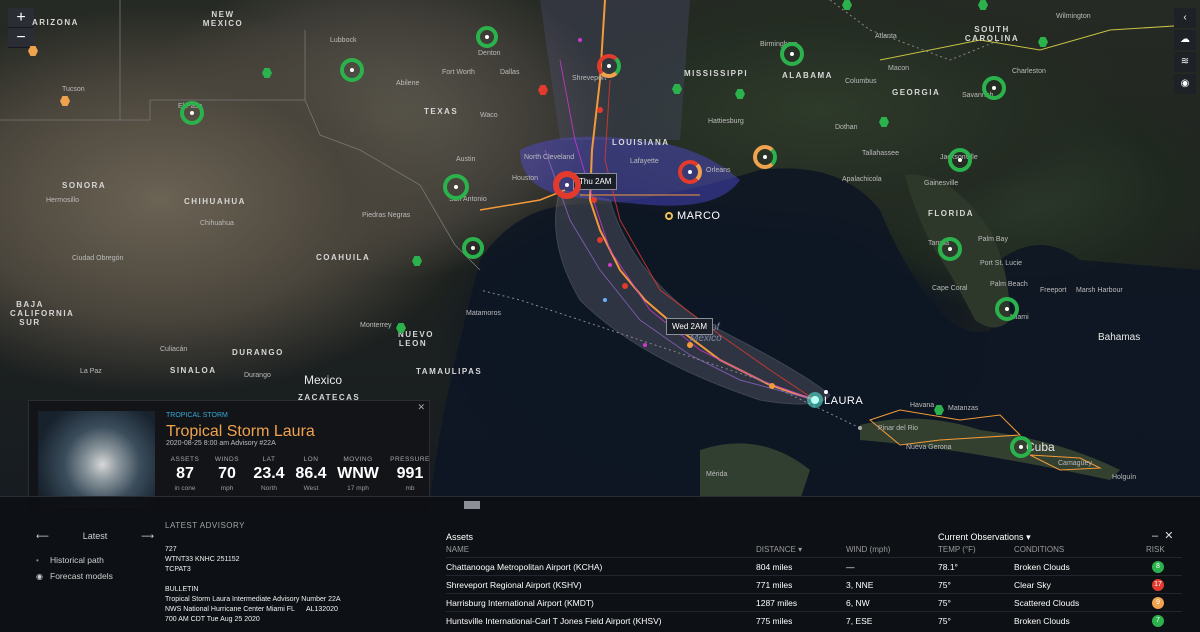 The image size is (1200, 632). What do you see at coordinates (1162, 535) in the screenshot?
I see `panel-controls: – ✕` at bounding box center [1162, 535].